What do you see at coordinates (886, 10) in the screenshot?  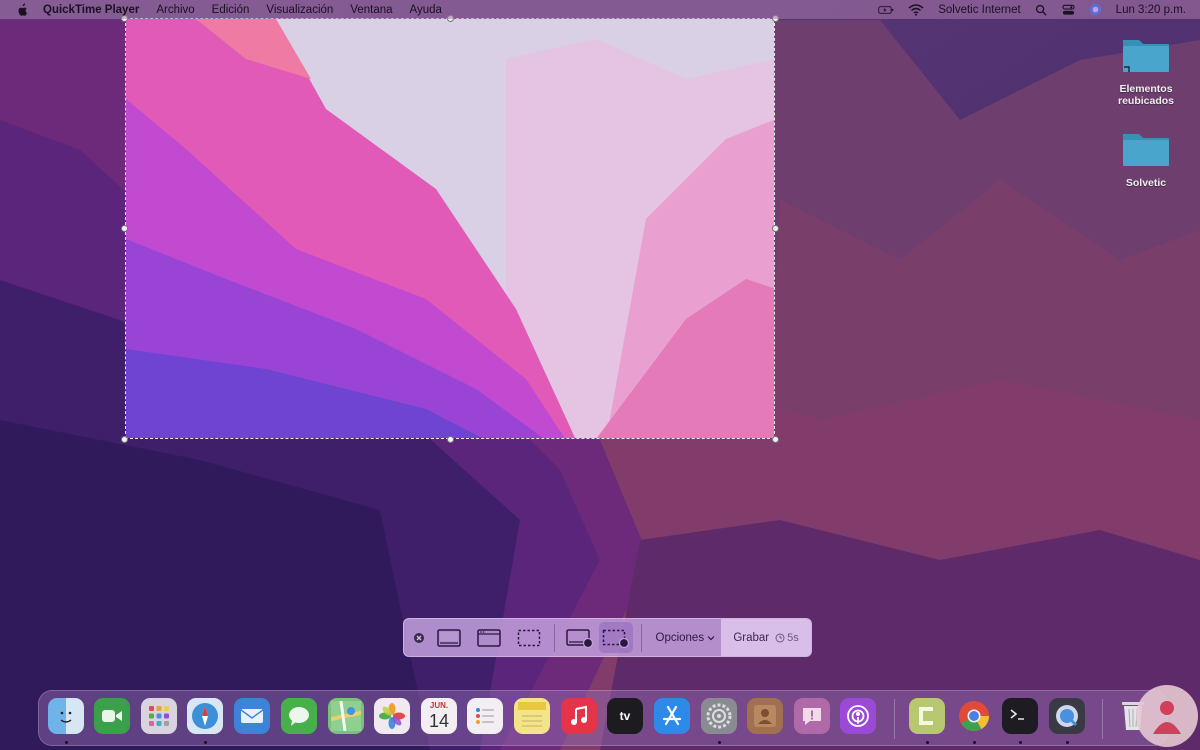 I see `battery-charging-icon` at bounding box center [886, 10].